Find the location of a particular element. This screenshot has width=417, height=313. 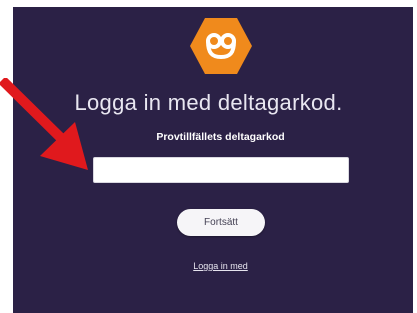

login-with-link: Logga in med is located at coordinates (208, 266).